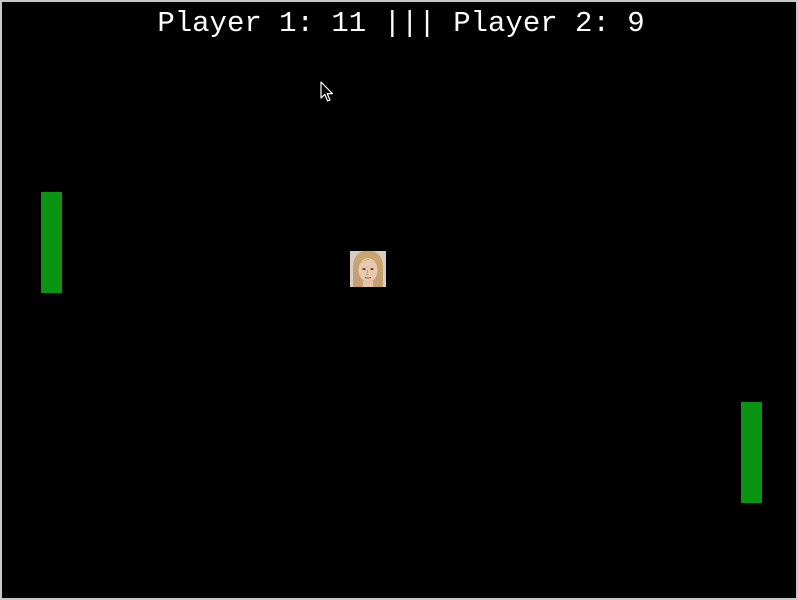 Image resolution: width=798 pixels, height=600 pixels. I want to click on face-ball-icon, so click(368, 269).